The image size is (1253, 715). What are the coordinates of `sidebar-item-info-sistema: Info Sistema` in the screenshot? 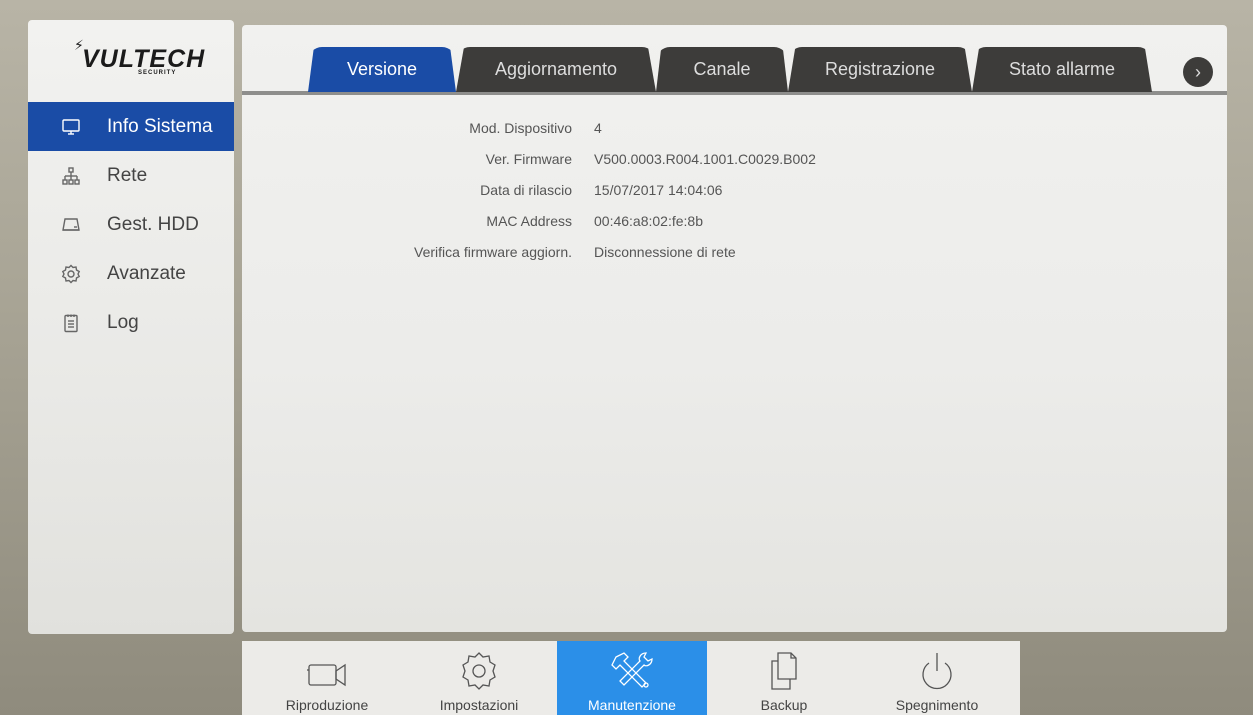 It's located at (131, 126).